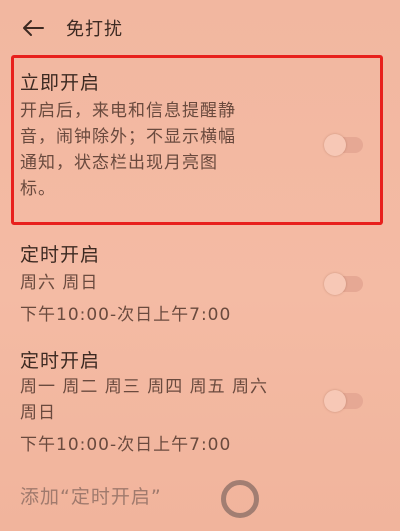 The height and width of the screenshot is (531, 400). What do you see at coordinates (59, 283) in the screenshot?
I see `schedule-days: 周六 周日` at bounding box center [59, 283].